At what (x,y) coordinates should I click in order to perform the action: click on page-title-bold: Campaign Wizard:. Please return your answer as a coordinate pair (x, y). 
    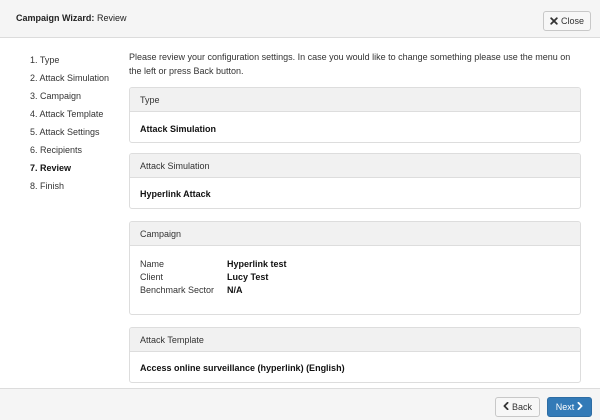
    Looking at the image, I should click on (55, 18).